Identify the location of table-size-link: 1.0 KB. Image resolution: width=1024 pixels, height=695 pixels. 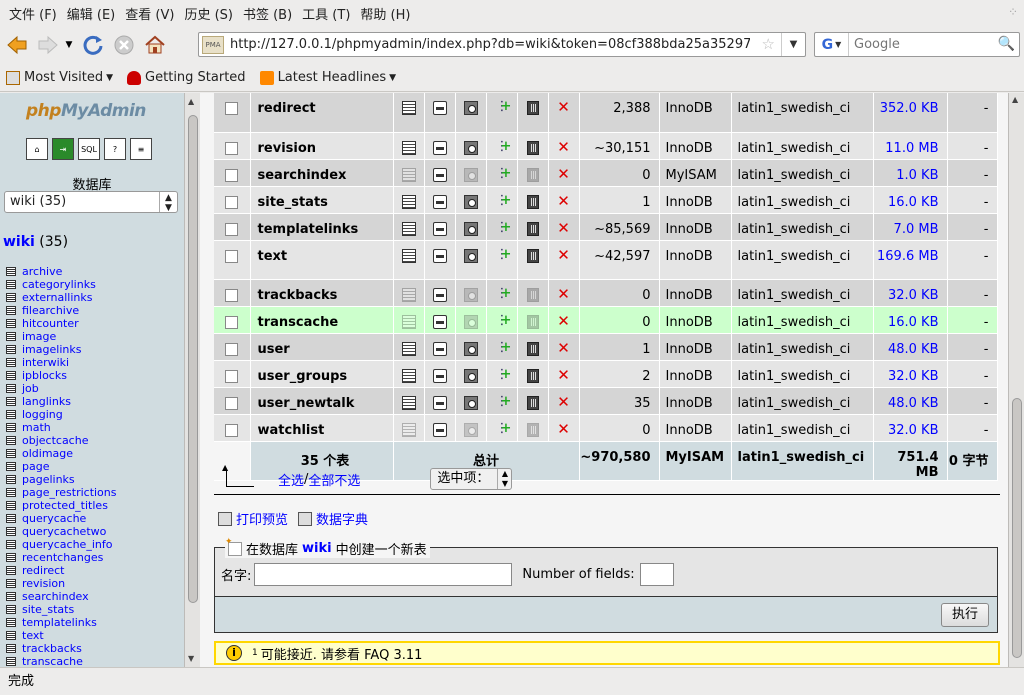
(910, 173).